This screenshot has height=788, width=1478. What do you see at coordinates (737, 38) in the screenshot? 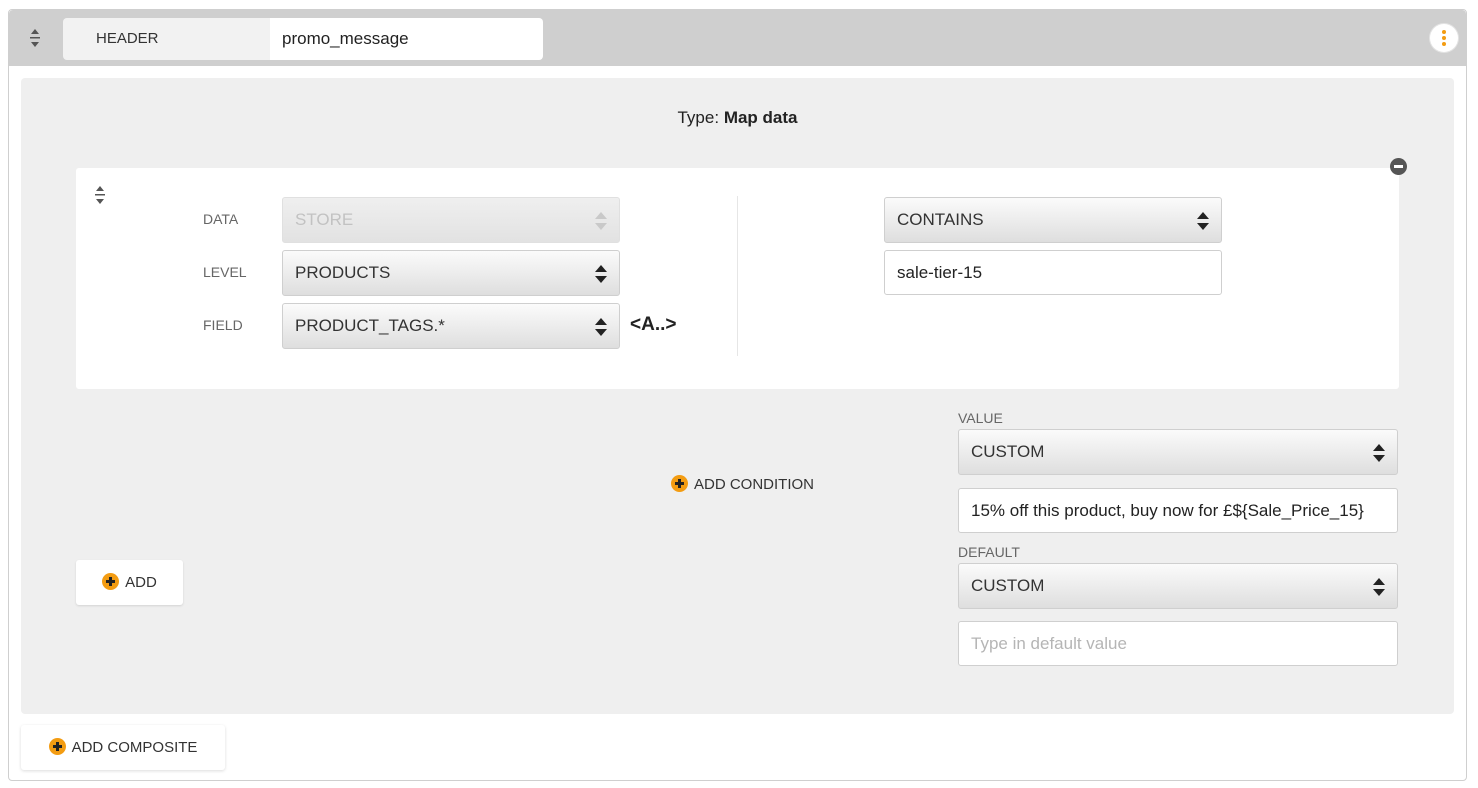
I see `header-bar: HEADER promo_message` at bounding box center [737, 38].